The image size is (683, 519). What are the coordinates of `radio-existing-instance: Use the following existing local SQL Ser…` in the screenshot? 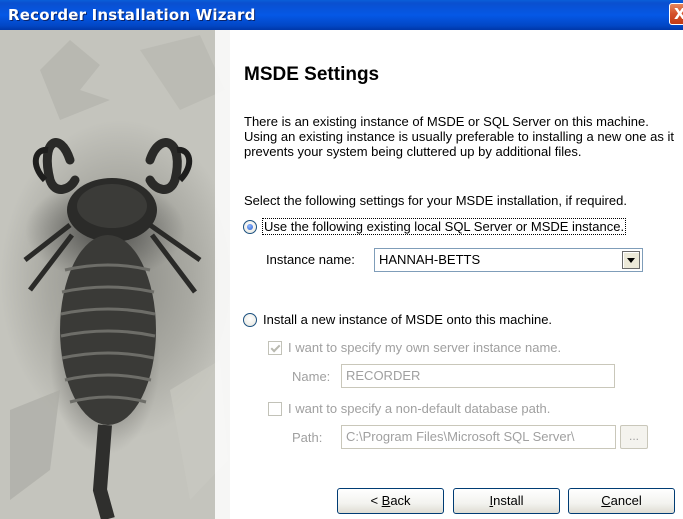 It's located at (435, 226).